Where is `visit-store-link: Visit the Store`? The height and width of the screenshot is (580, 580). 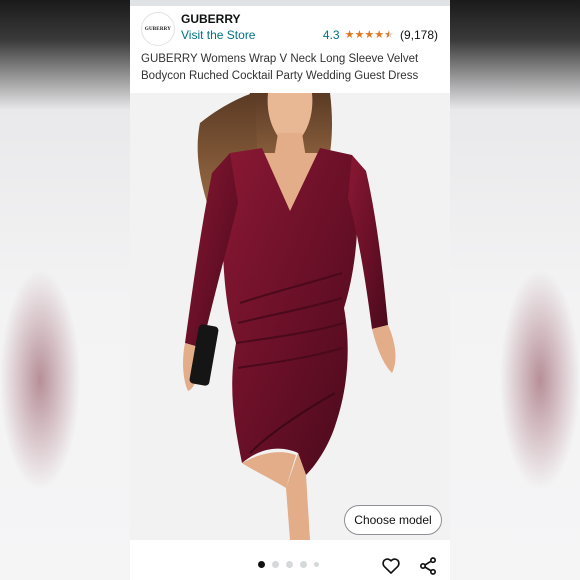
visit-store-link: Visit the Store is located at coordinates (218, 35).